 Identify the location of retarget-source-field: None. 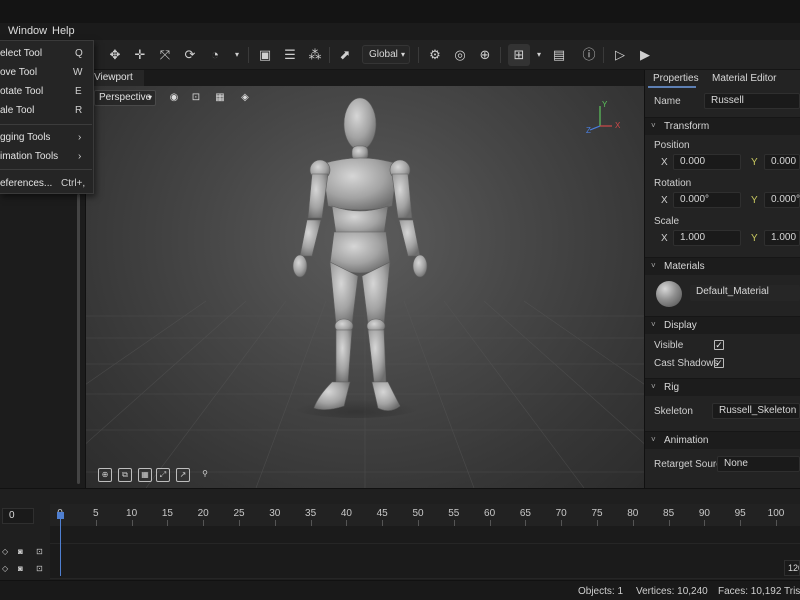
(758, 464).